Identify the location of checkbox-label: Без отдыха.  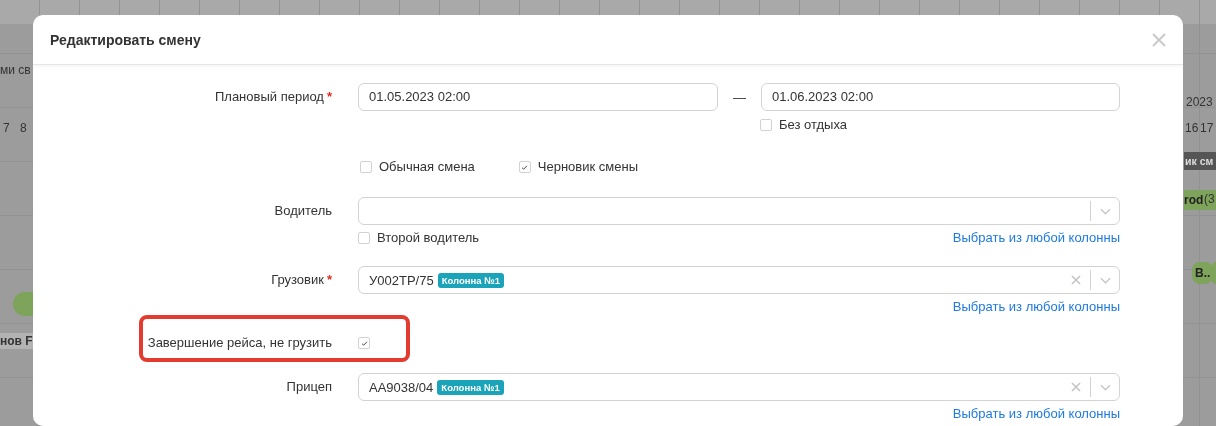
(813, 125).